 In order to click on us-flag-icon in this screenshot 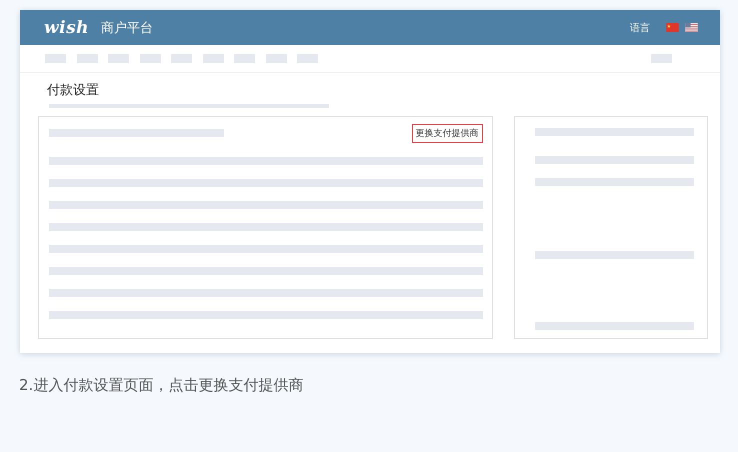, I will do `click(691, 27)`.